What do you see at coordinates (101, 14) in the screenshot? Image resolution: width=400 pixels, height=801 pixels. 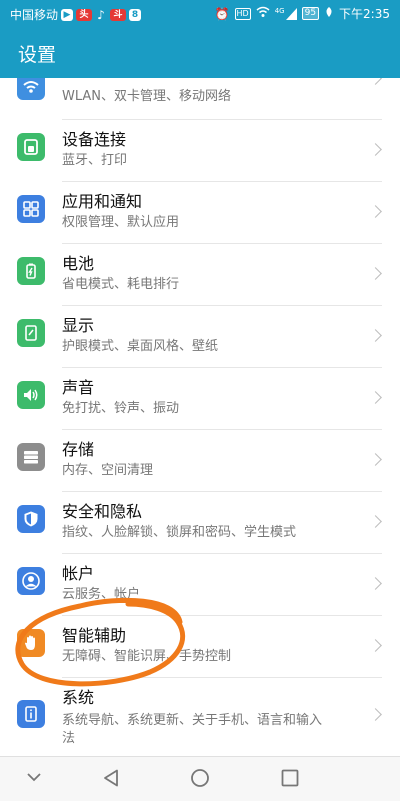 I see `tiktok-icon: ♪` at bounding box center [101, 14].